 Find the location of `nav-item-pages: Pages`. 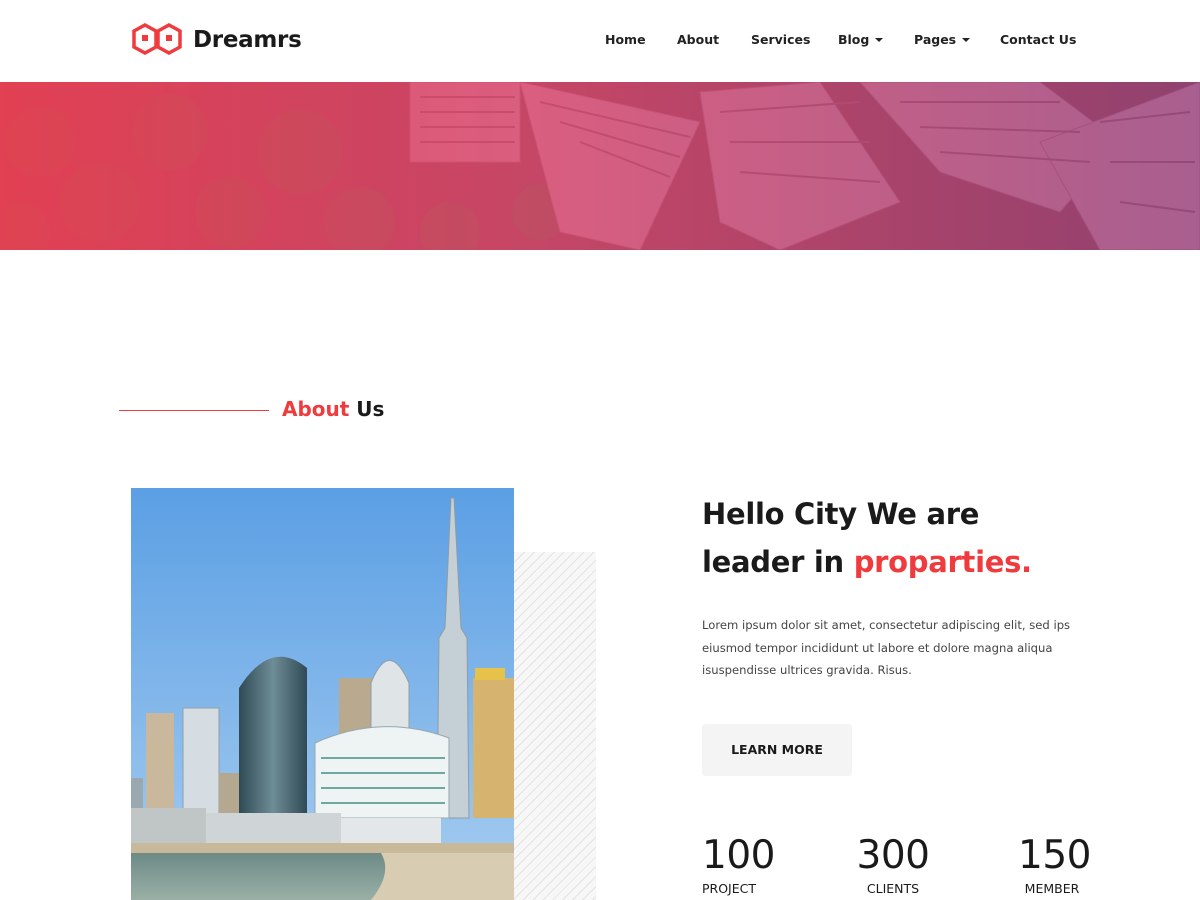

nav-item-pages: Pages is located at coordinates (942, 39).